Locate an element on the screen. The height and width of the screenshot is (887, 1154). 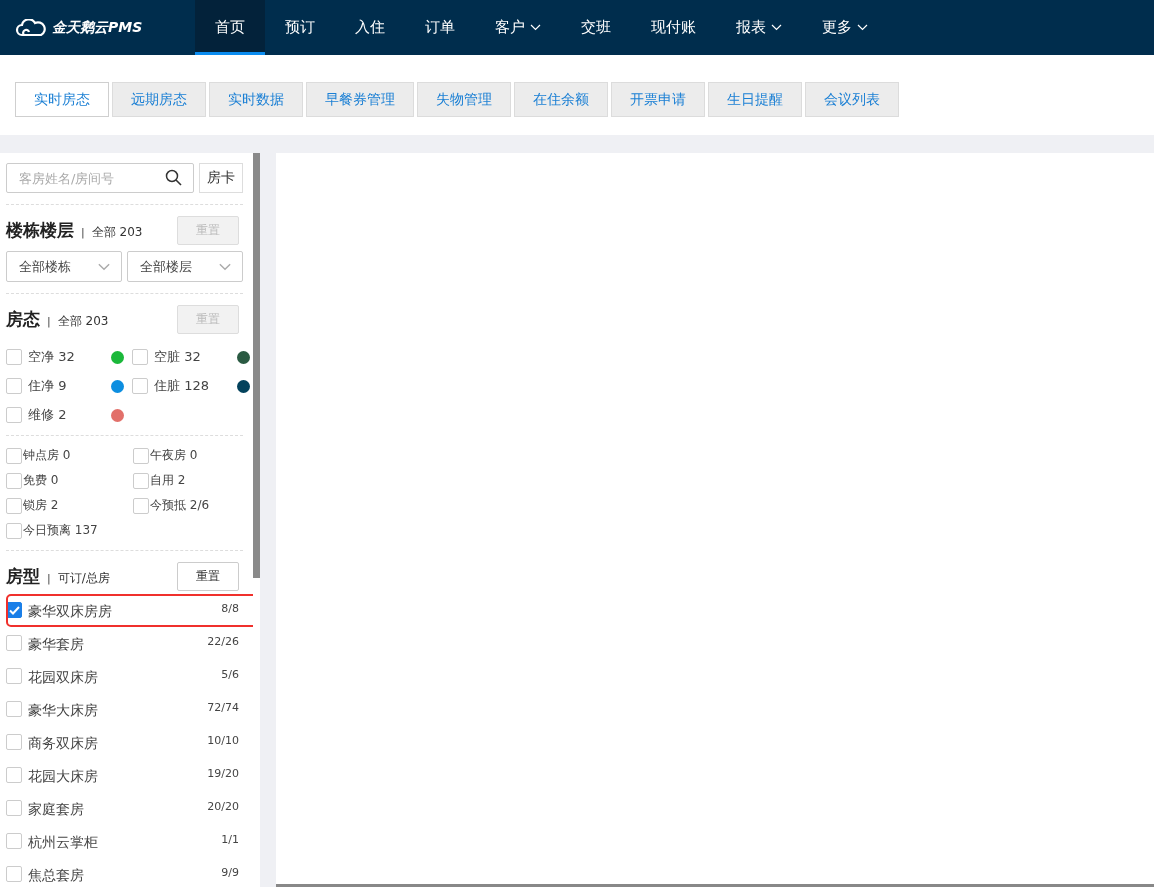
search-field: 客房姓名/房间号 is located at coordinates (100, 178).